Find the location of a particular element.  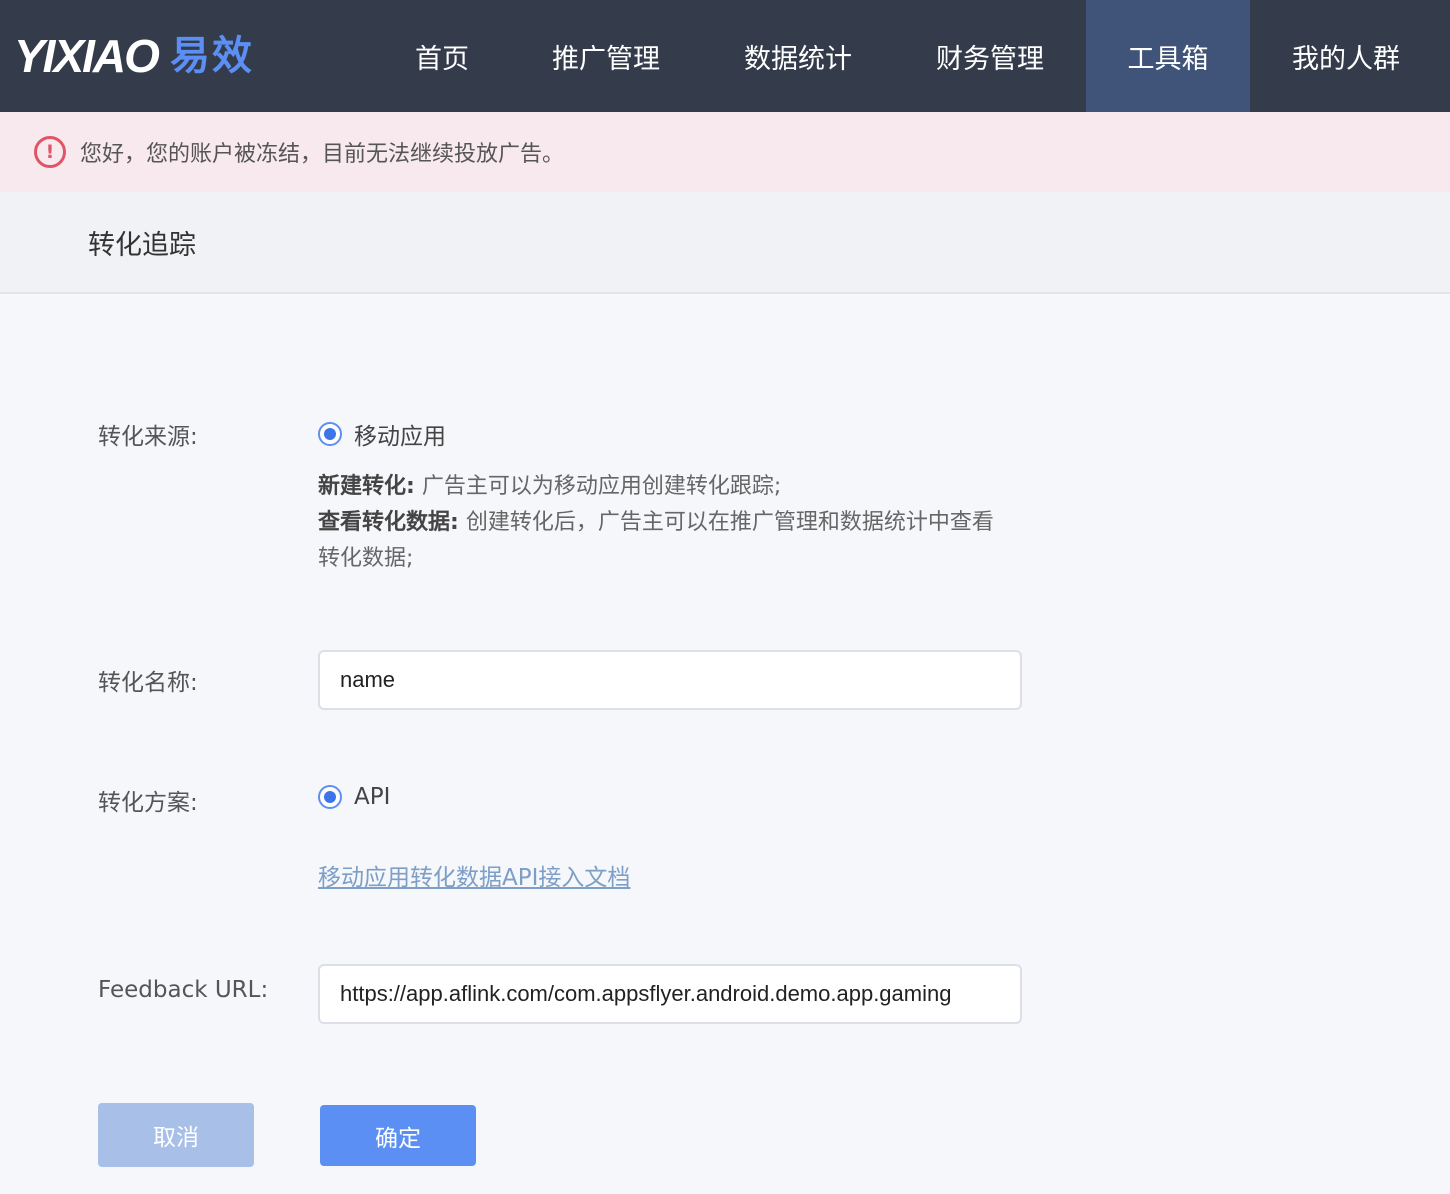

page-title: 转化追踪 is located at coordinates (142, 245).